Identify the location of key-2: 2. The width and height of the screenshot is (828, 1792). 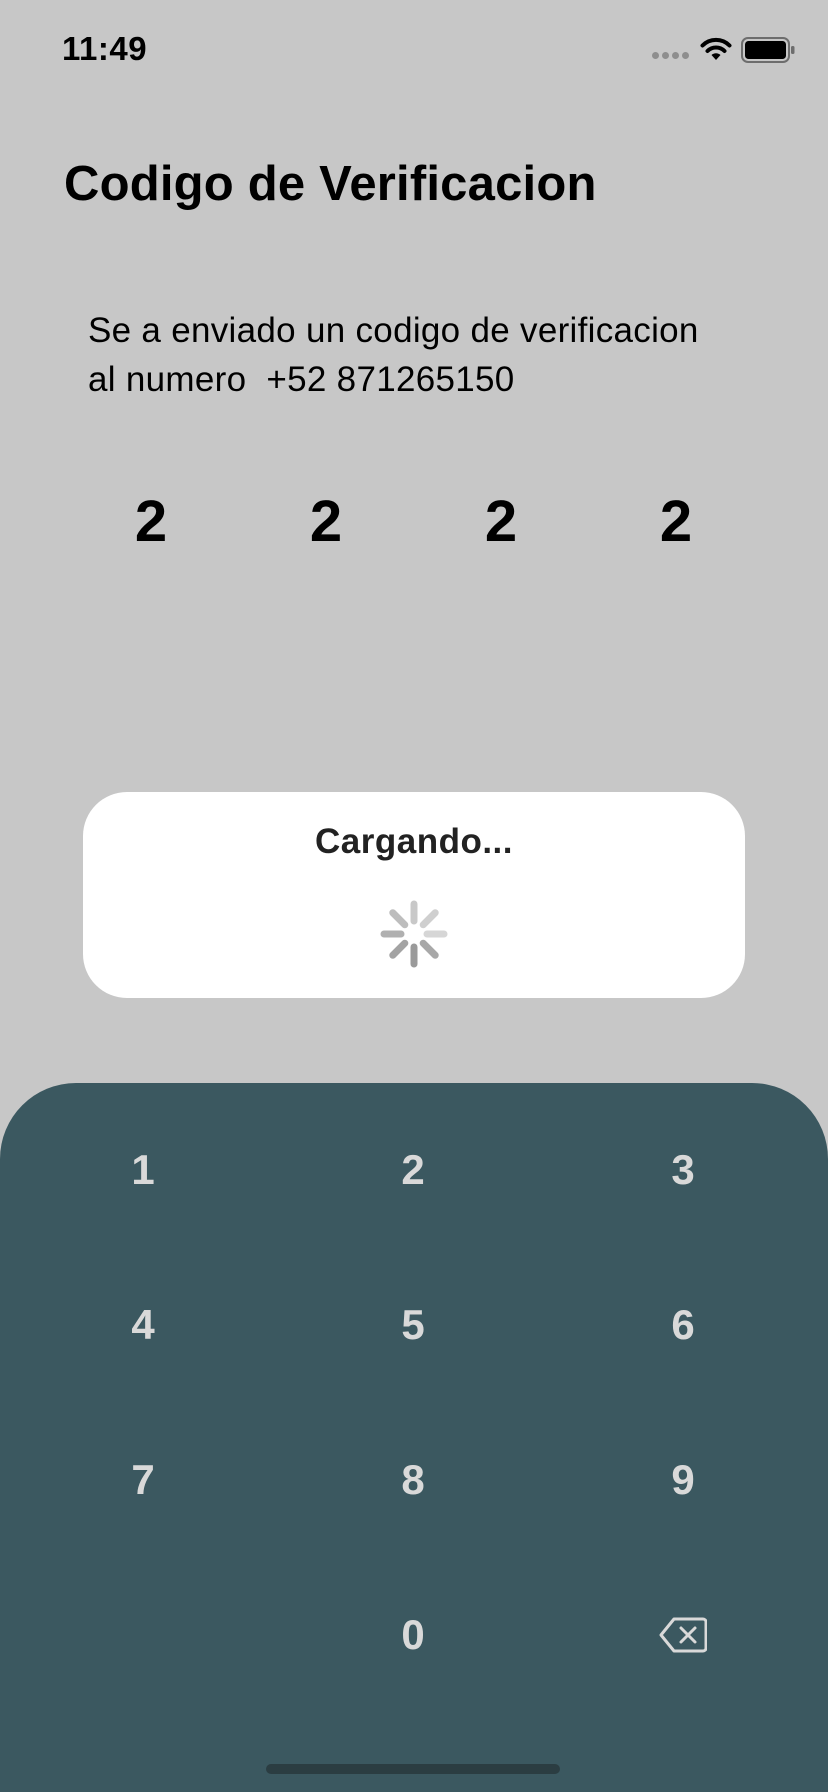
(413, 1170).